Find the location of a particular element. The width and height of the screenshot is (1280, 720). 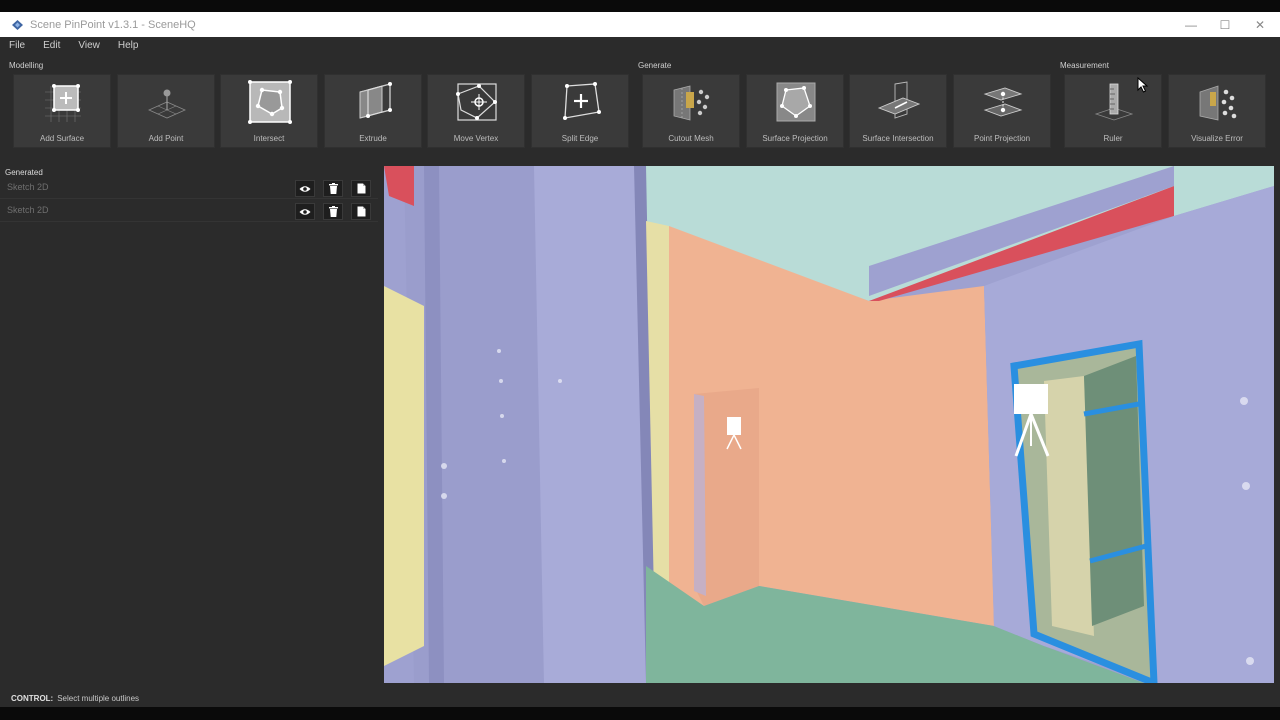

surface-projection-icon is located at coordinates (796, 102).